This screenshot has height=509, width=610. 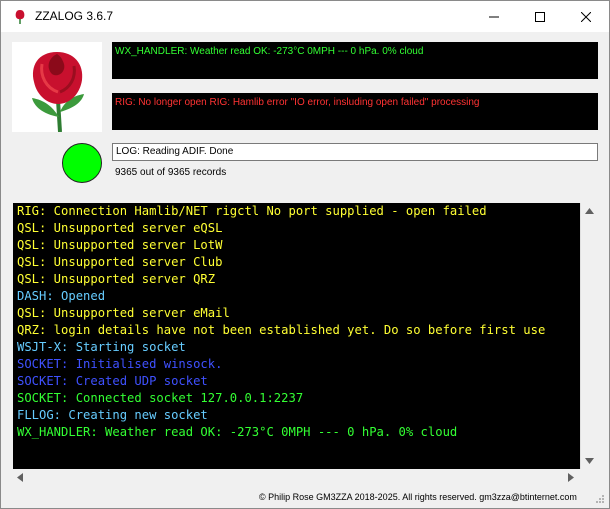 I want to click on maximize-icon, so click(x=540, y=16).